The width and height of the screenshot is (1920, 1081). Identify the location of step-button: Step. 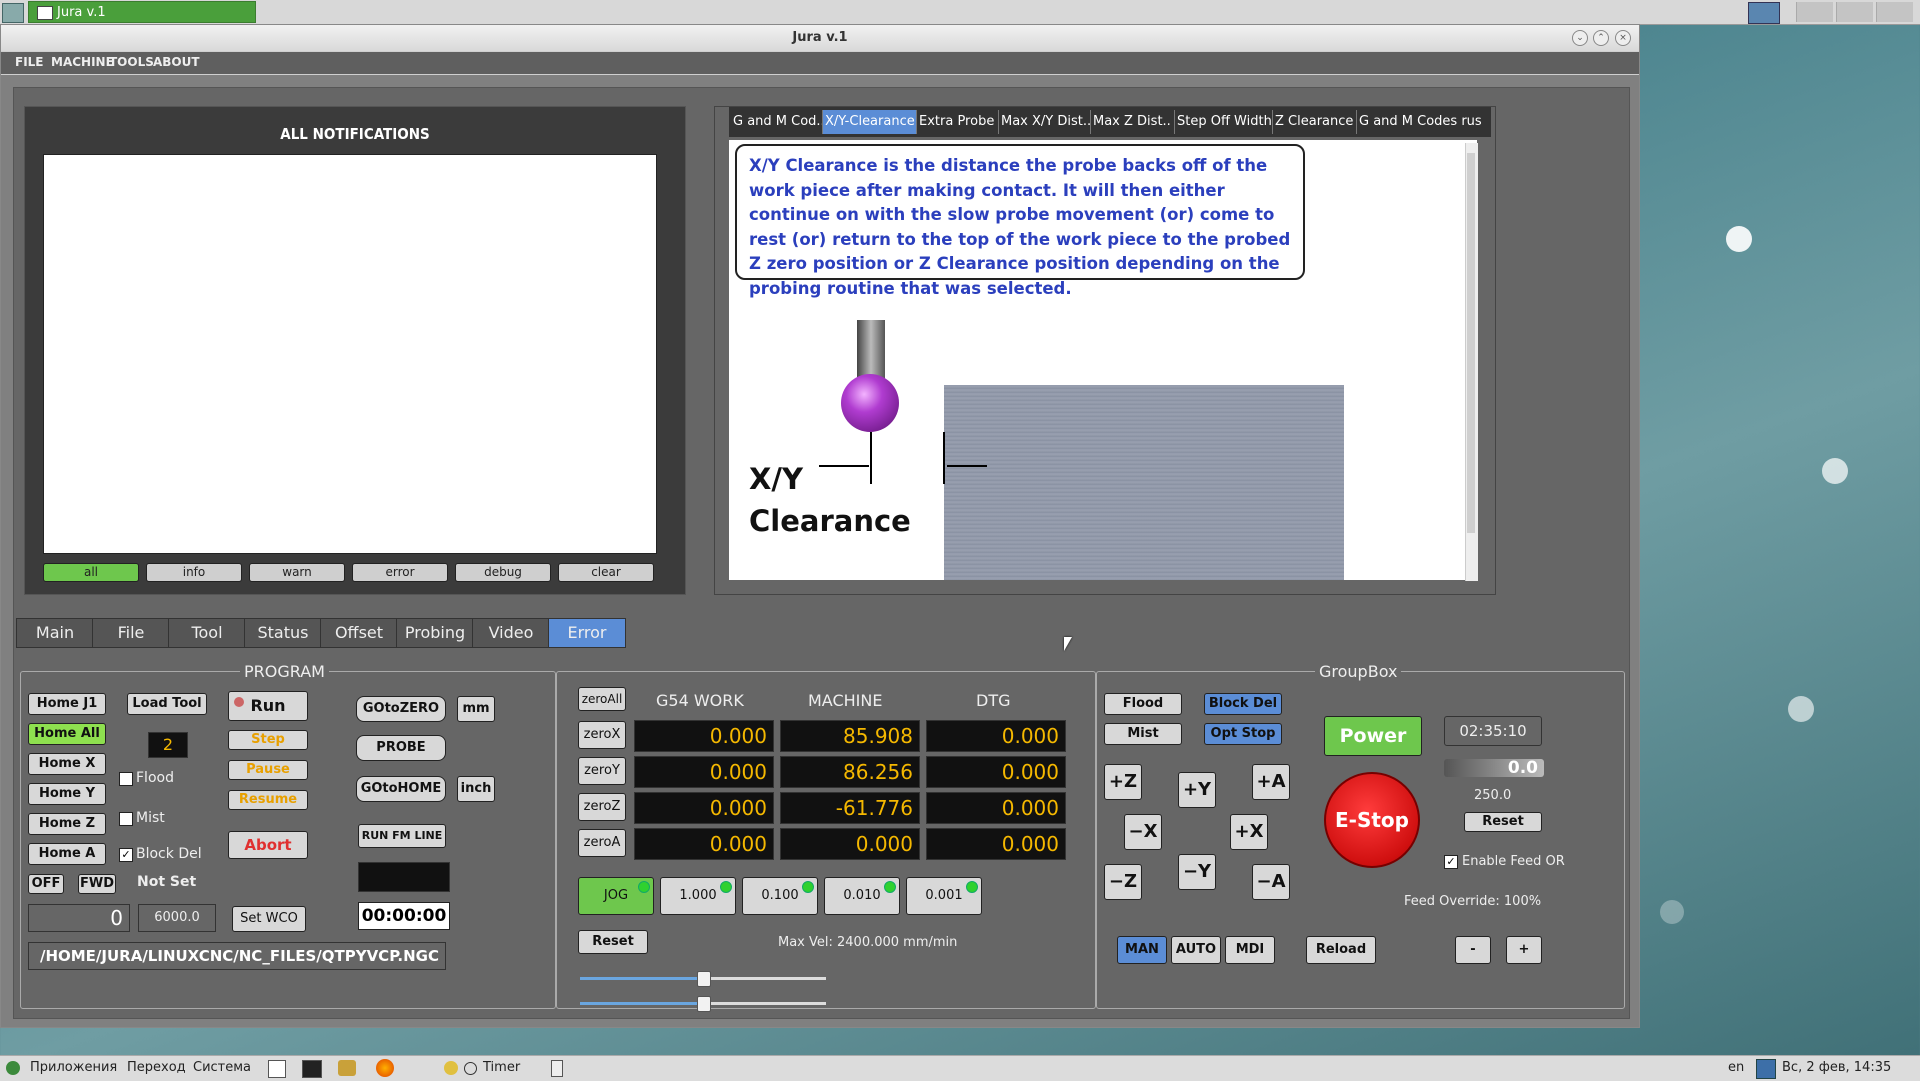
(268, 740).